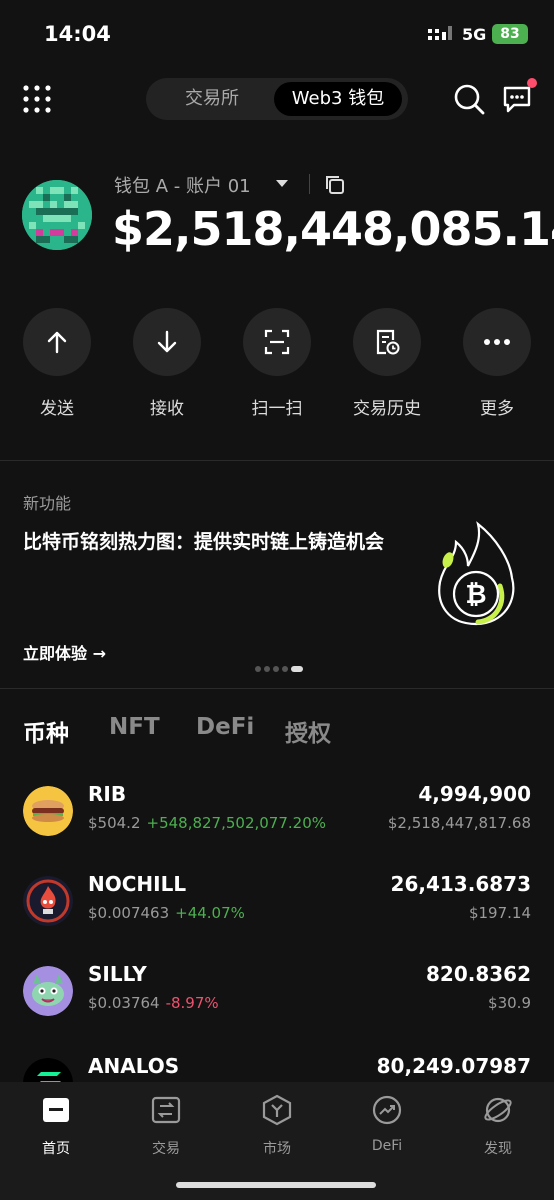 This screenshot has width=554, height=1200. I want to click on token-price-line: $0.007463 +44.07%, so click(166, 913).